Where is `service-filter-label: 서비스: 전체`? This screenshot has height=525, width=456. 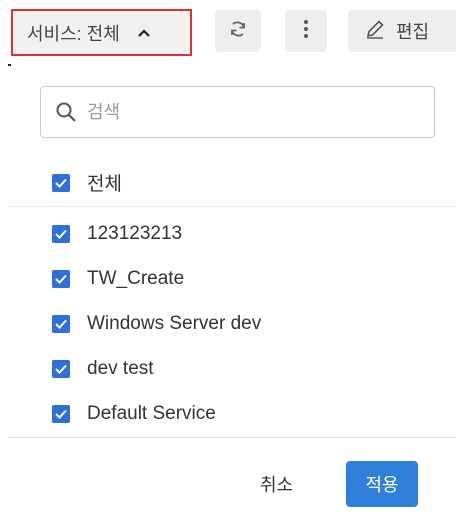
service-filter-label: 서비스: 전체 is located at coordinates (73, 33).